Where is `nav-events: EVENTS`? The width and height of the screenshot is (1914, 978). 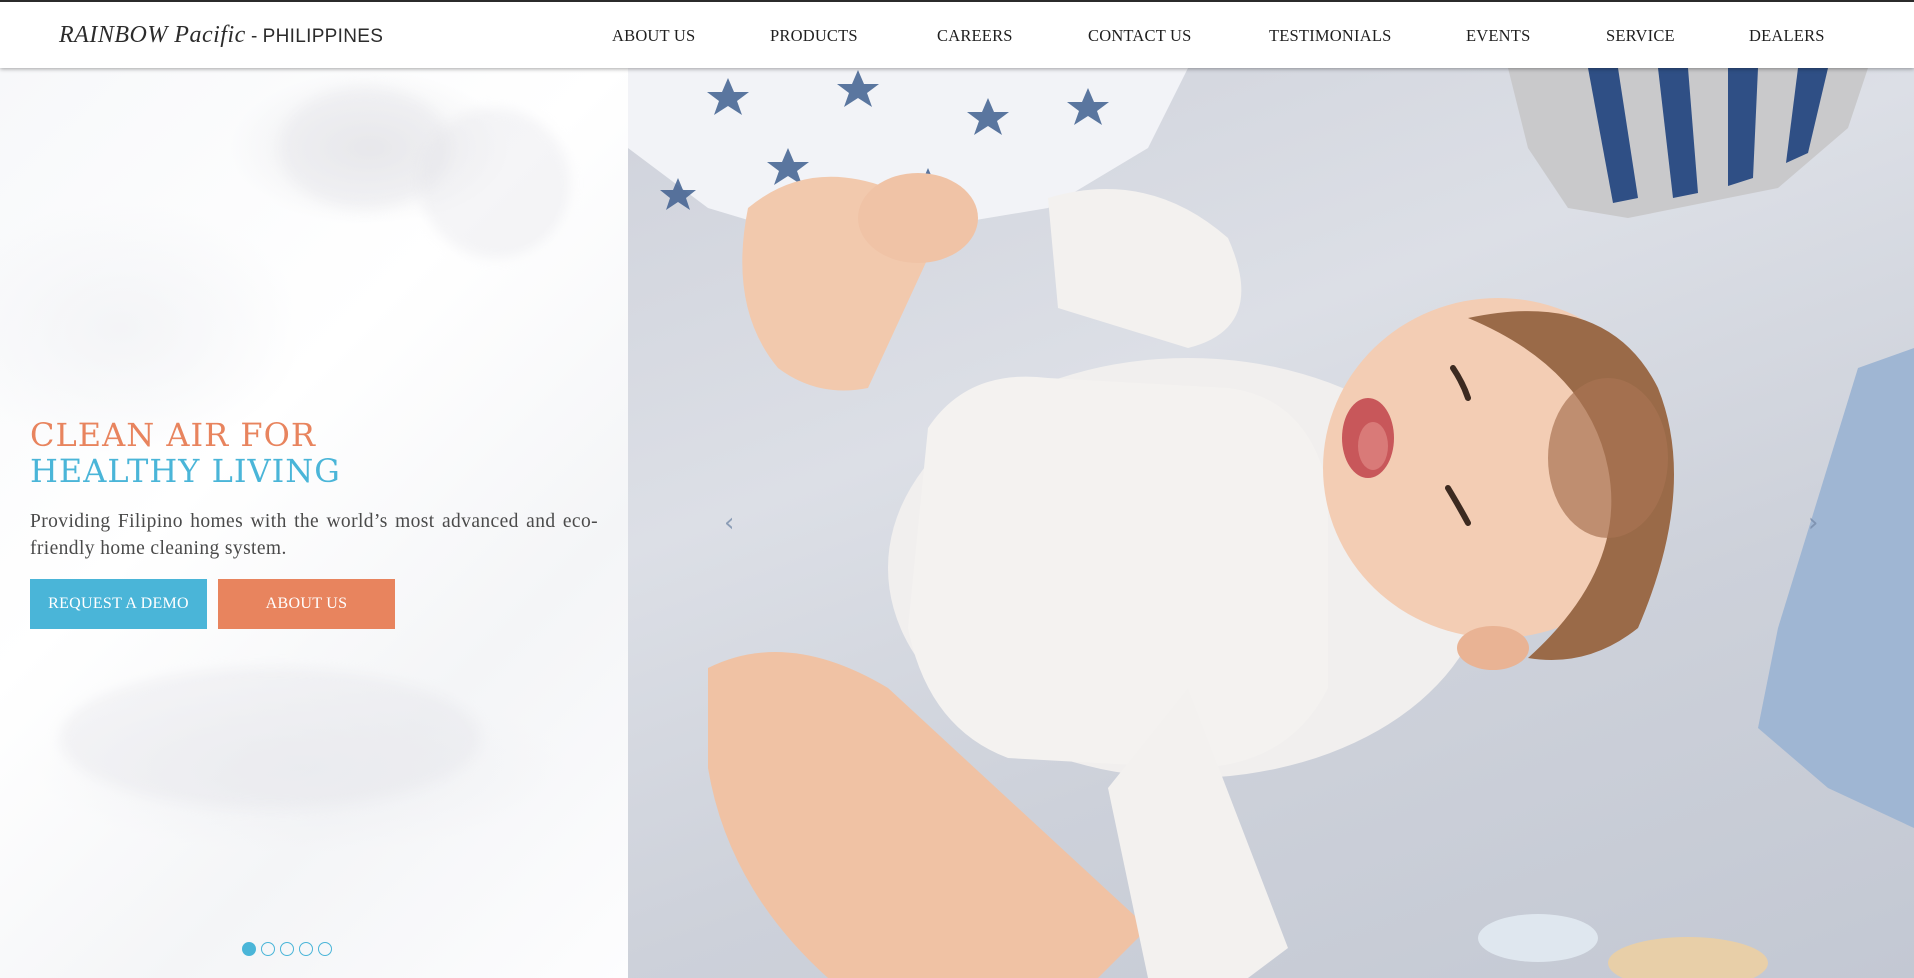
nav-events: EVENTS is located at coordinates (1498, 36).